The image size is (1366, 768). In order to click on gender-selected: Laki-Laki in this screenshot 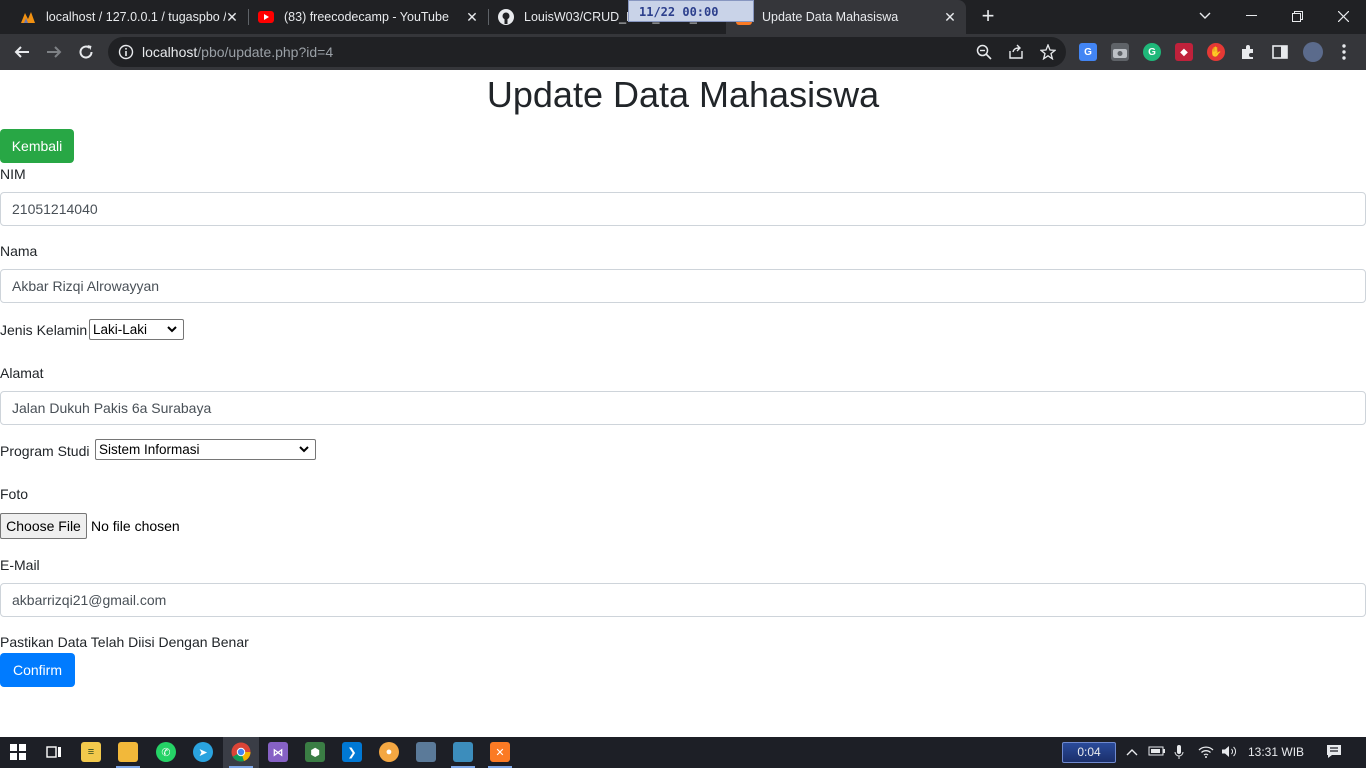, I will do `click(120, 329)`.